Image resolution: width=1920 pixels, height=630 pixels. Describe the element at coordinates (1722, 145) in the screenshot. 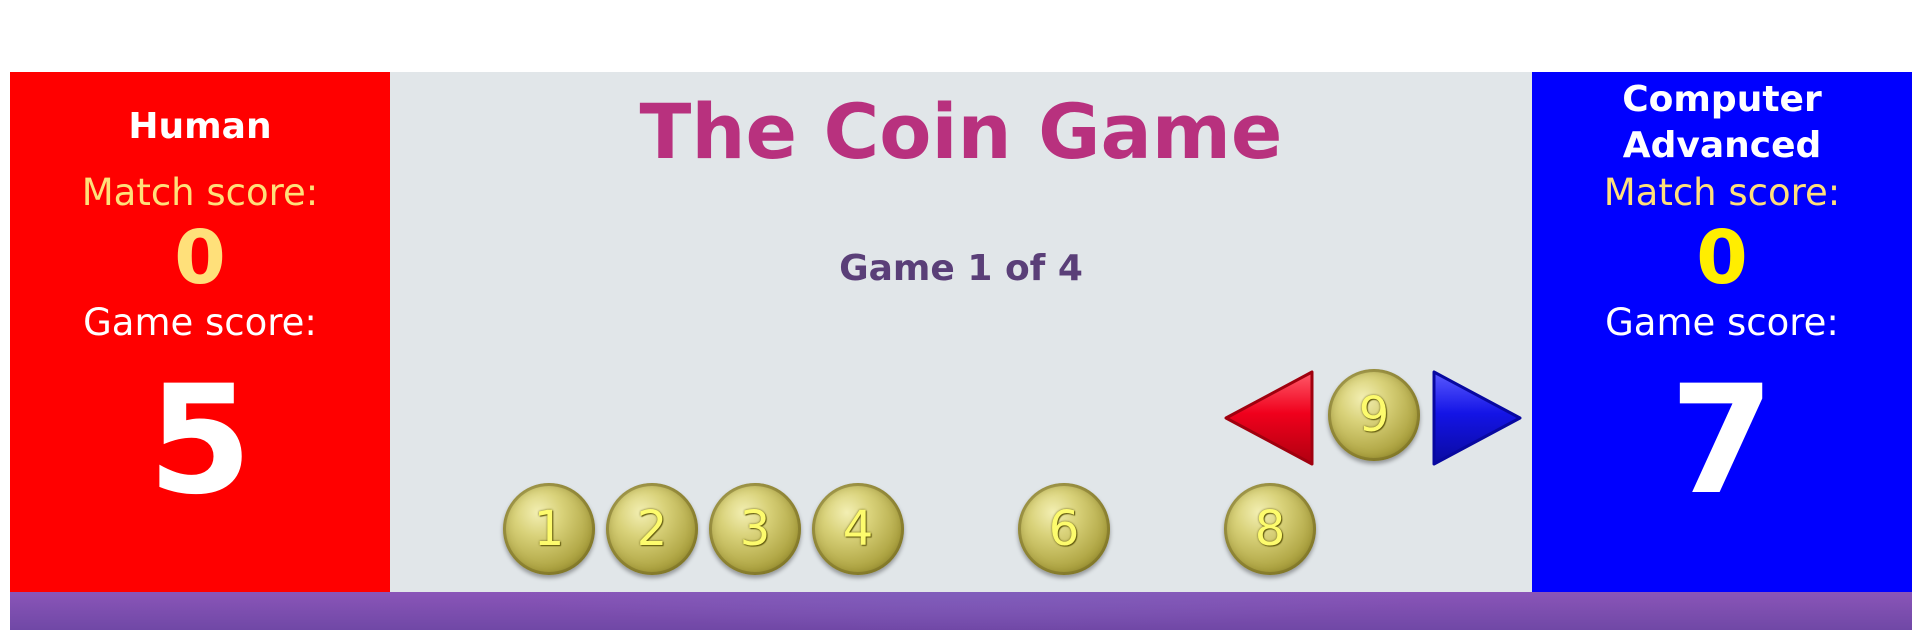

I see `computer-level: Advanced` at that location.